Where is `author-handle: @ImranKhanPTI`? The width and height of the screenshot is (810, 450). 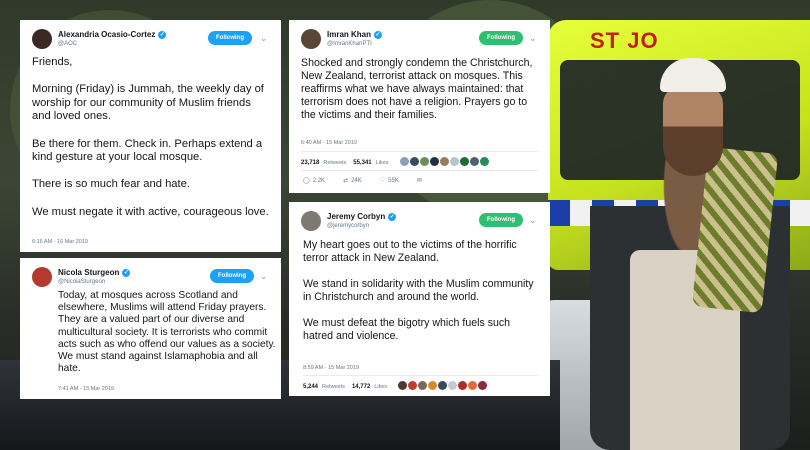 author-handle: @ImranKhanPTI is located at coordinates (349, 44).